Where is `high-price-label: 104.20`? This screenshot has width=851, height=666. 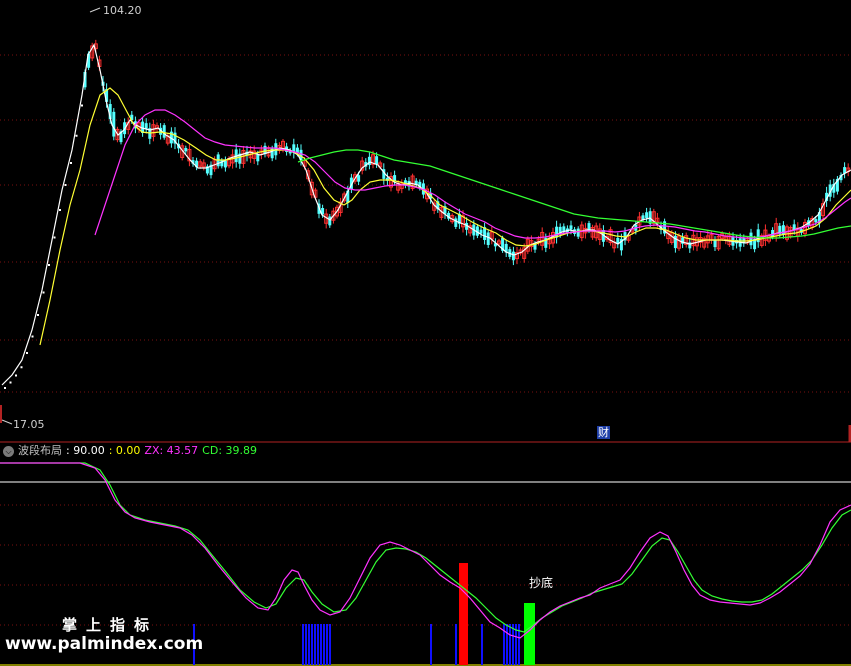 high-price-label: 104.20 is located at coordinates (115, 10).